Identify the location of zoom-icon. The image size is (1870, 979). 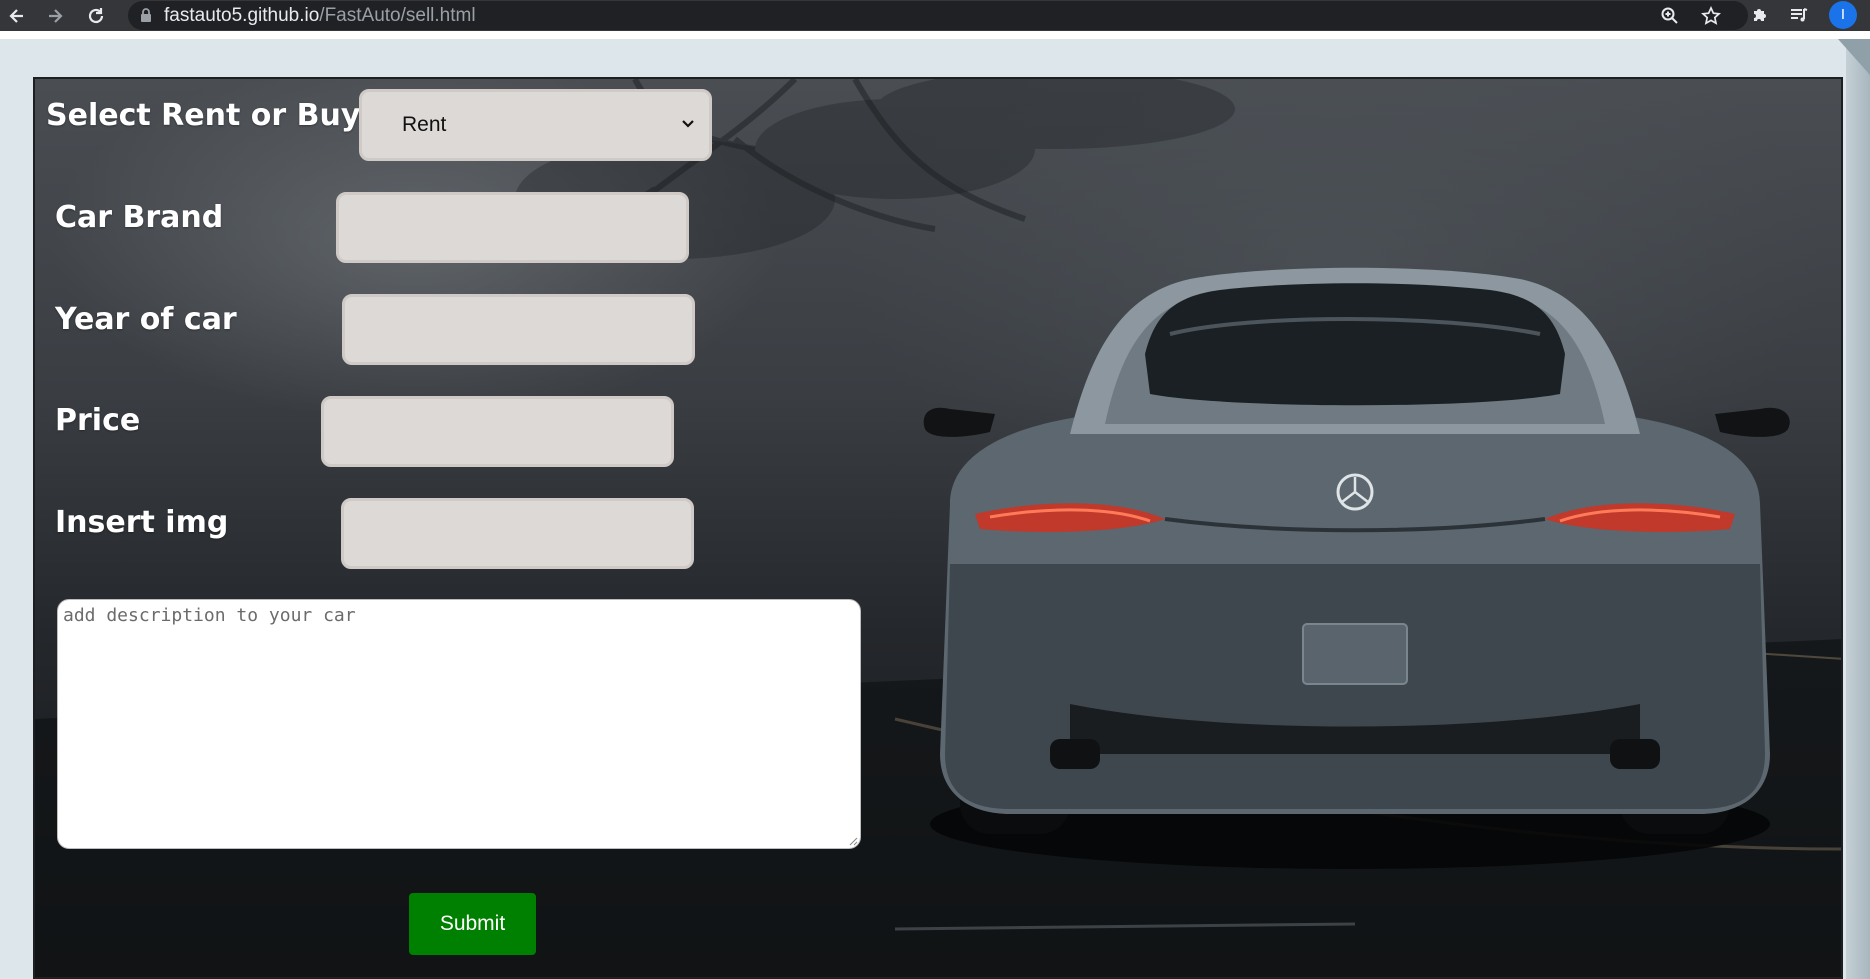
(1669, 15).